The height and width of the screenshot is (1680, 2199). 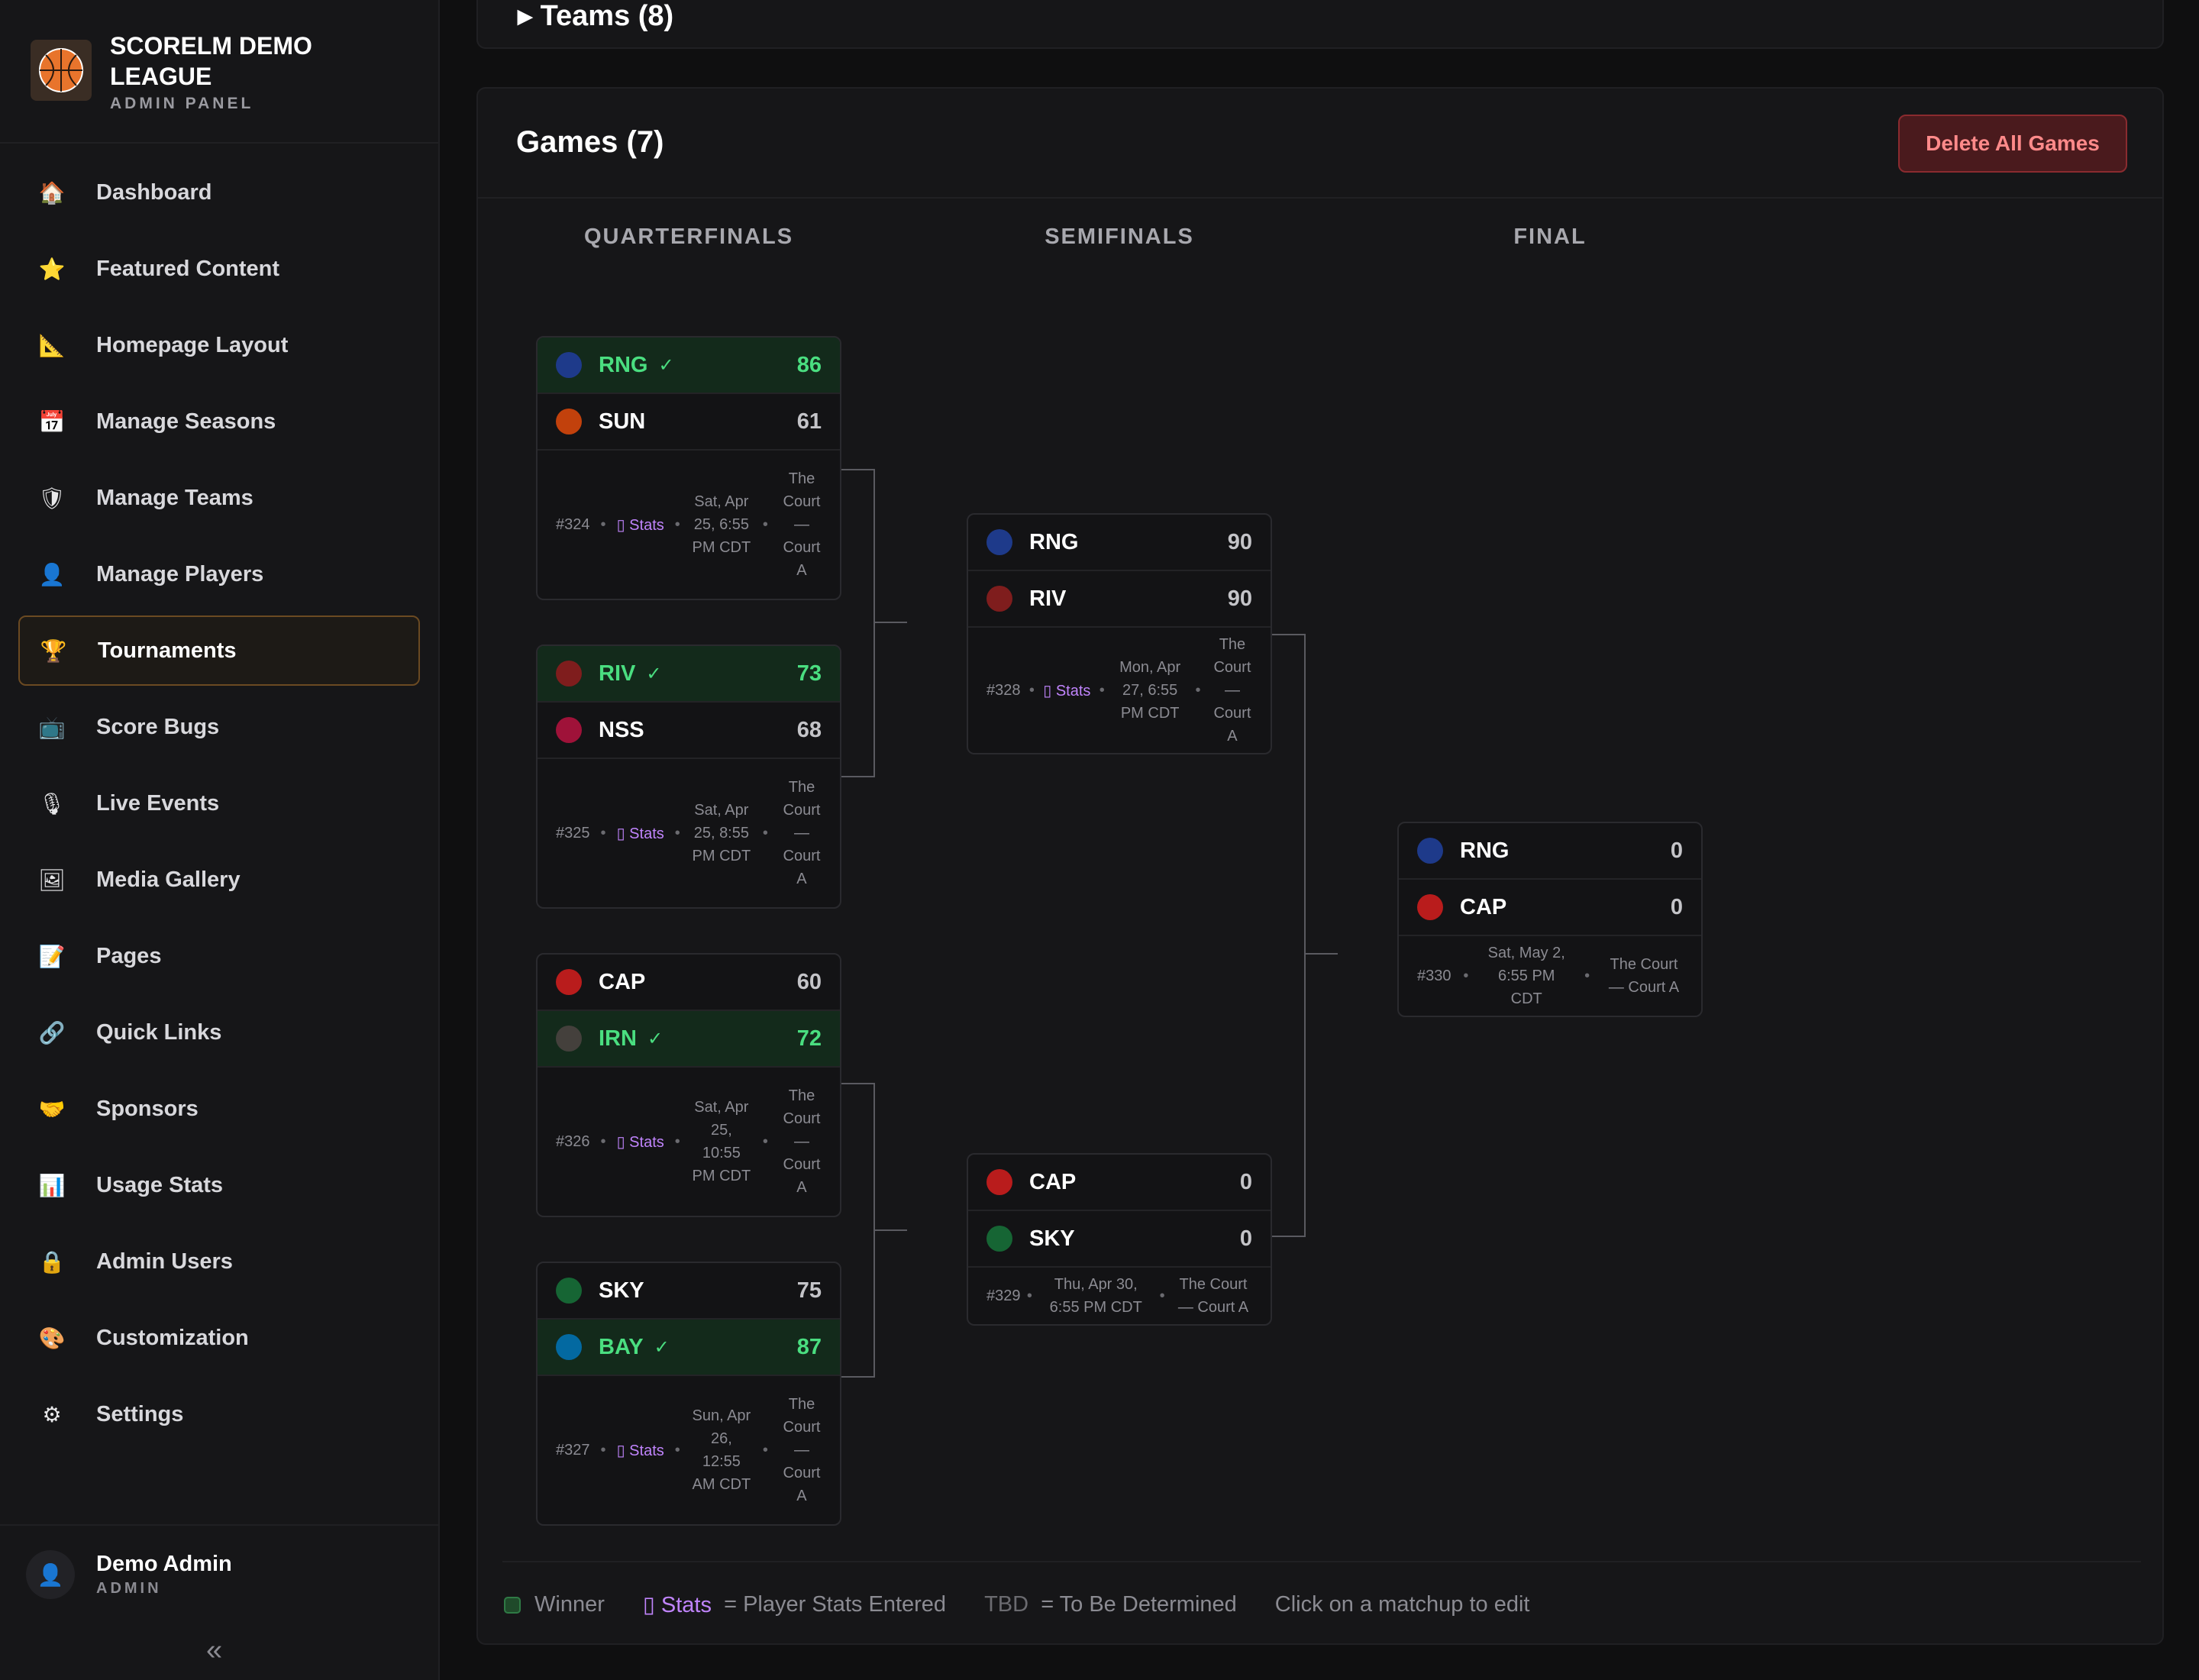 What do you see at coordinates (1003, 1295) in the screenshot?
I see `match-id: #329` at bounding box center [1003, 1295].